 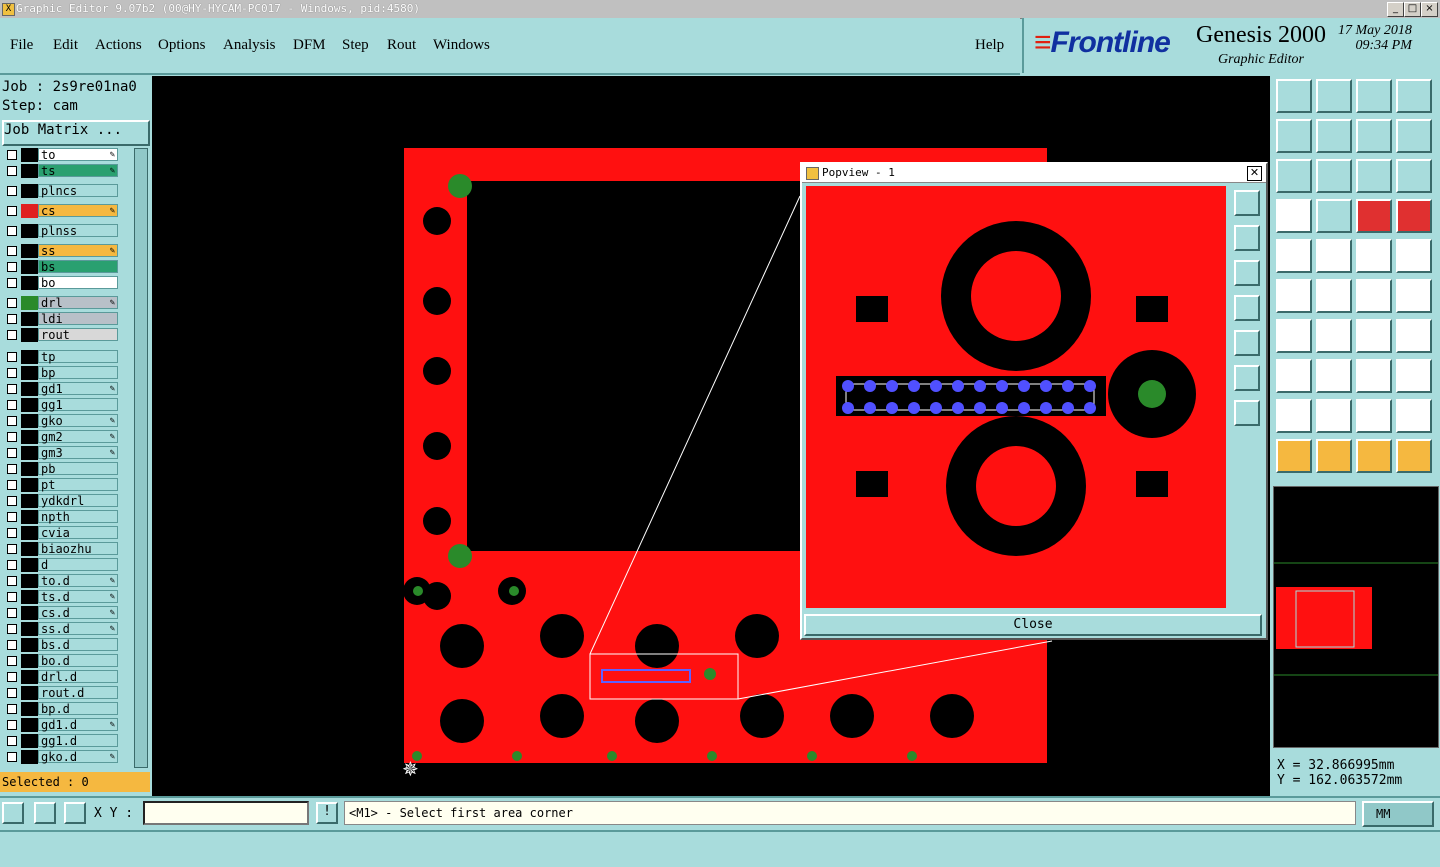 What do you see at coordinates (78, 709) in the screenshot?
I see `layer-name: bp.d` at bounding box center [78, 709].